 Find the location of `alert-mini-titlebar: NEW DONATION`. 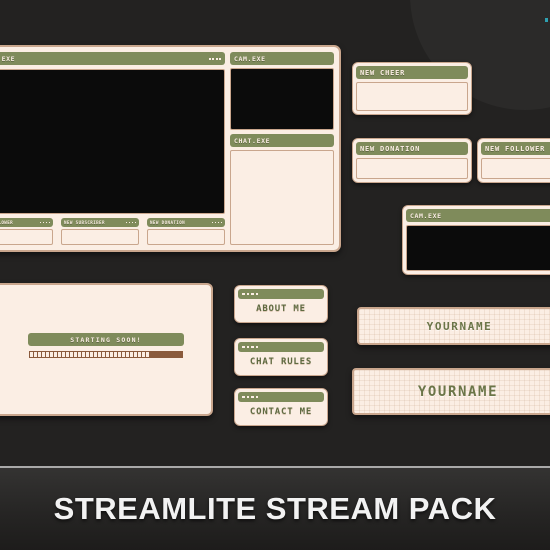

alert-mini-titlebar: NEW DONATION is located at coordinates (186, 222).